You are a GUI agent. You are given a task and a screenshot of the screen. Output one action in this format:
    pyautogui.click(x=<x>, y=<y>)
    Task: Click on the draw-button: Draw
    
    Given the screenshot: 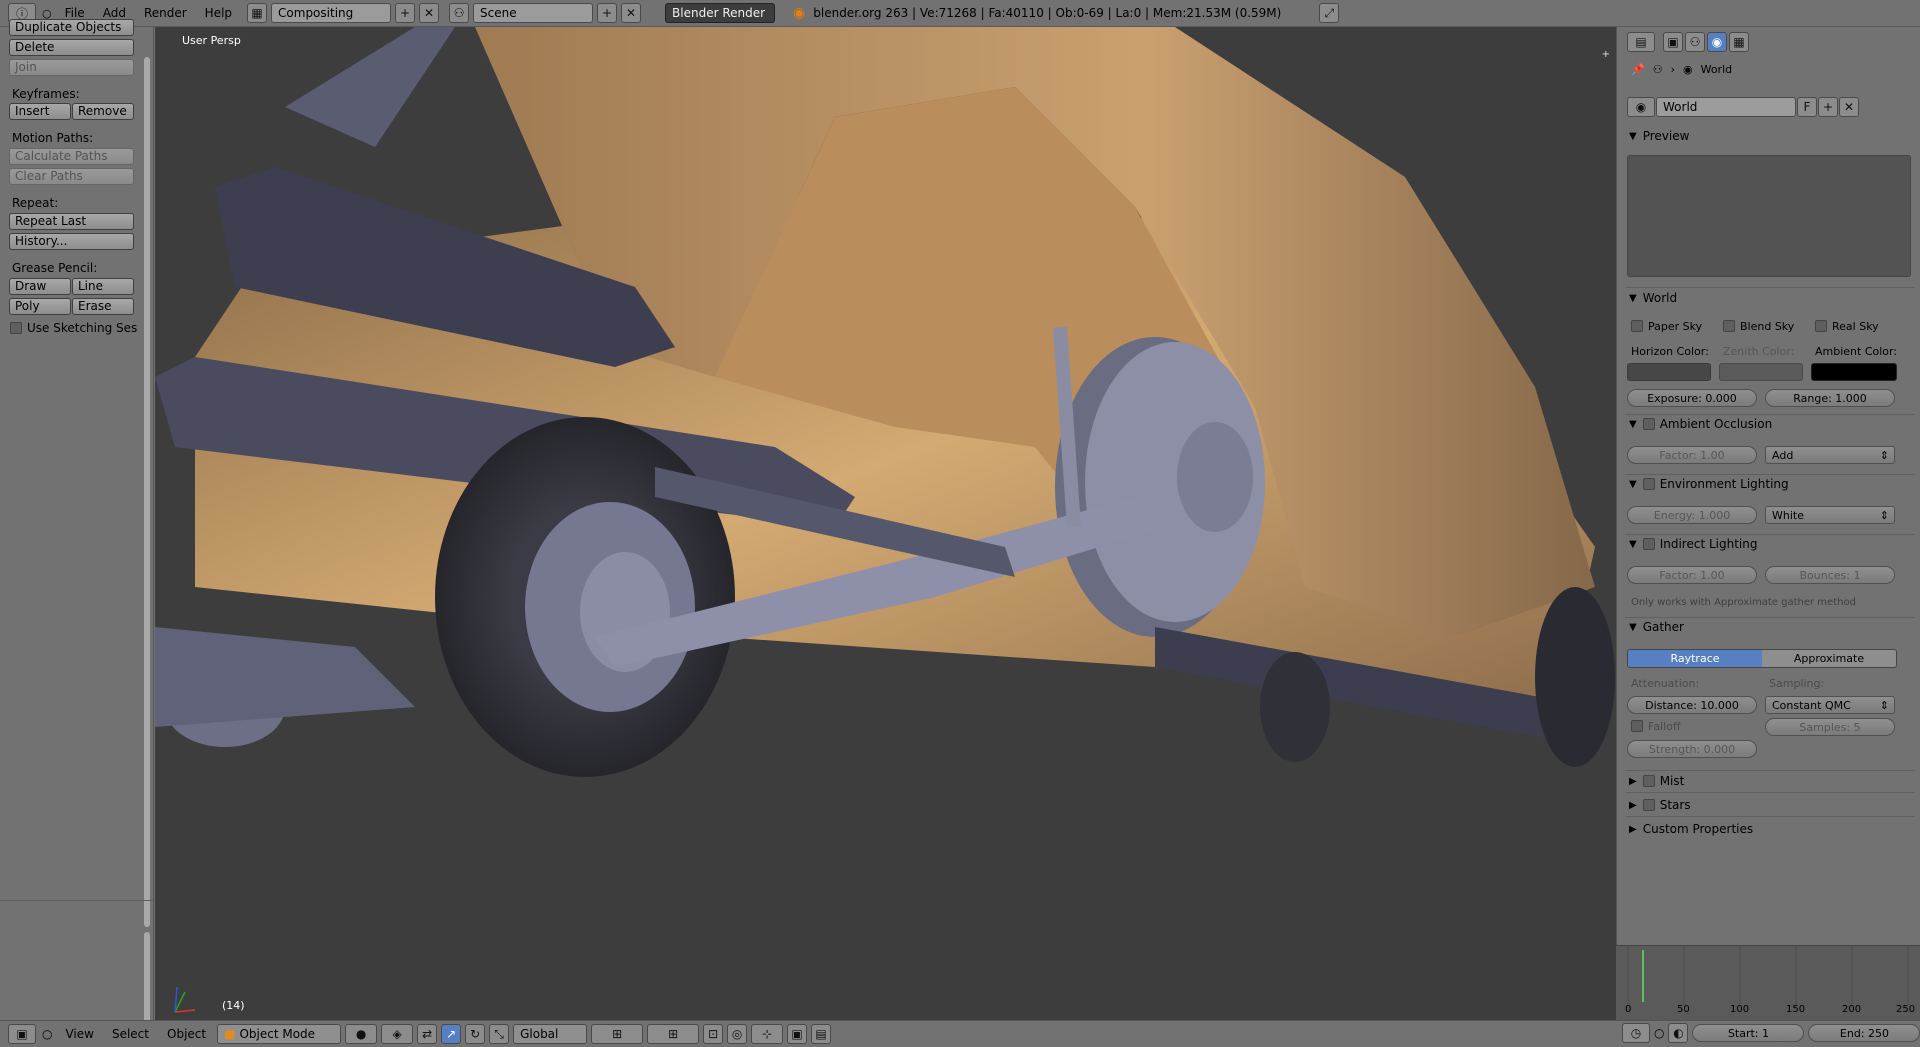 What is the action you would take?
    pyautogui.click(x=40, y=286)
    